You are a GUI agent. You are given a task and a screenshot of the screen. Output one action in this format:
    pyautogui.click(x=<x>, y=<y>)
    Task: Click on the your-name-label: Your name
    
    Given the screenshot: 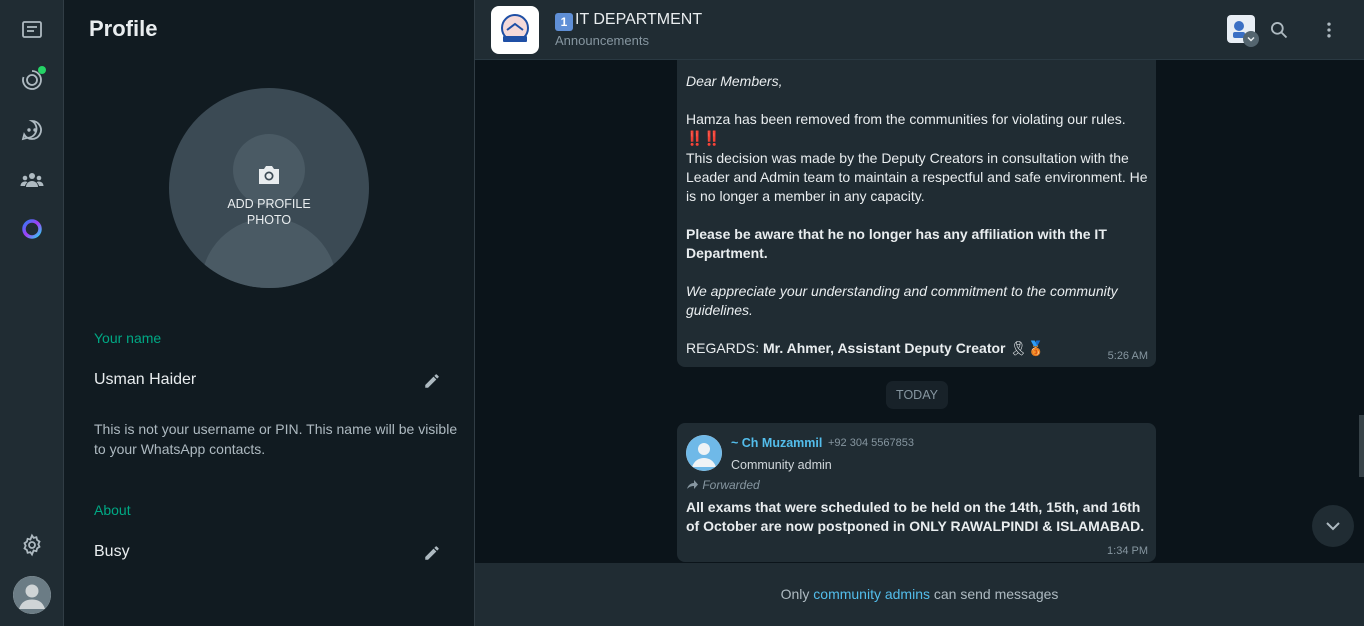 What is the action you would take?
    pyautogui.click(x=128, y=338)
    